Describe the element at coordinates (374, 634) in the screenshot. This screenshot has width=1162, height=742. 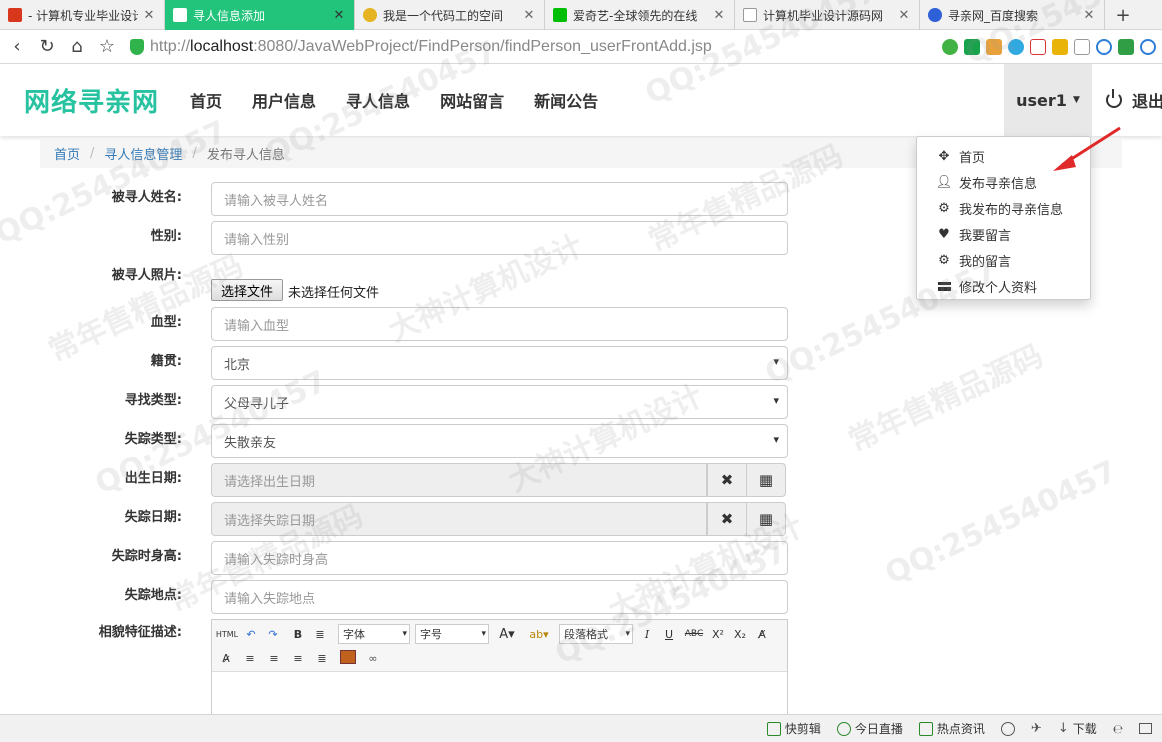
I see `font-family-select: 字体` at that location.